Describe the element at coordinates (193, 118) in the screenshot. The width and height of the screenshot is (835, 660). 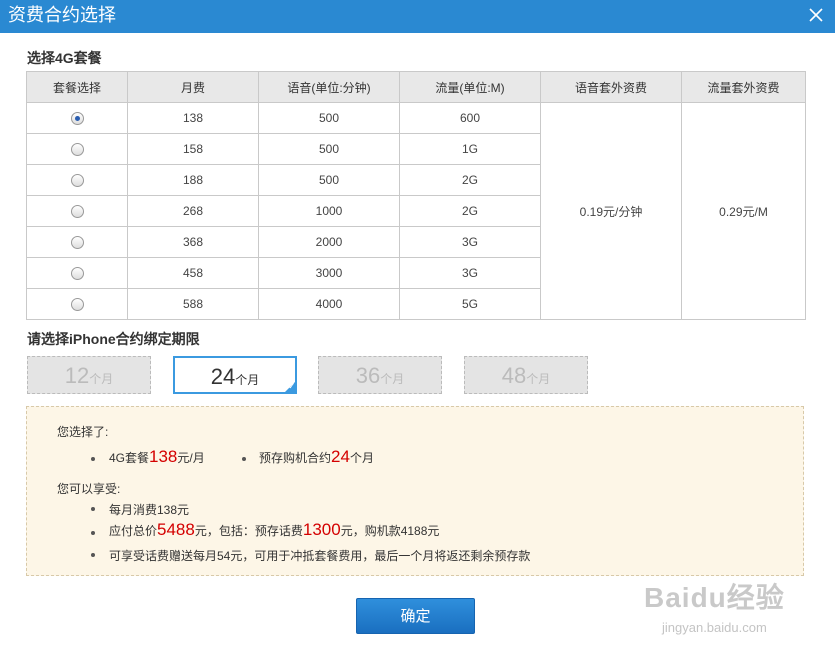
I see `plan-fee-cell: 138` at that location.